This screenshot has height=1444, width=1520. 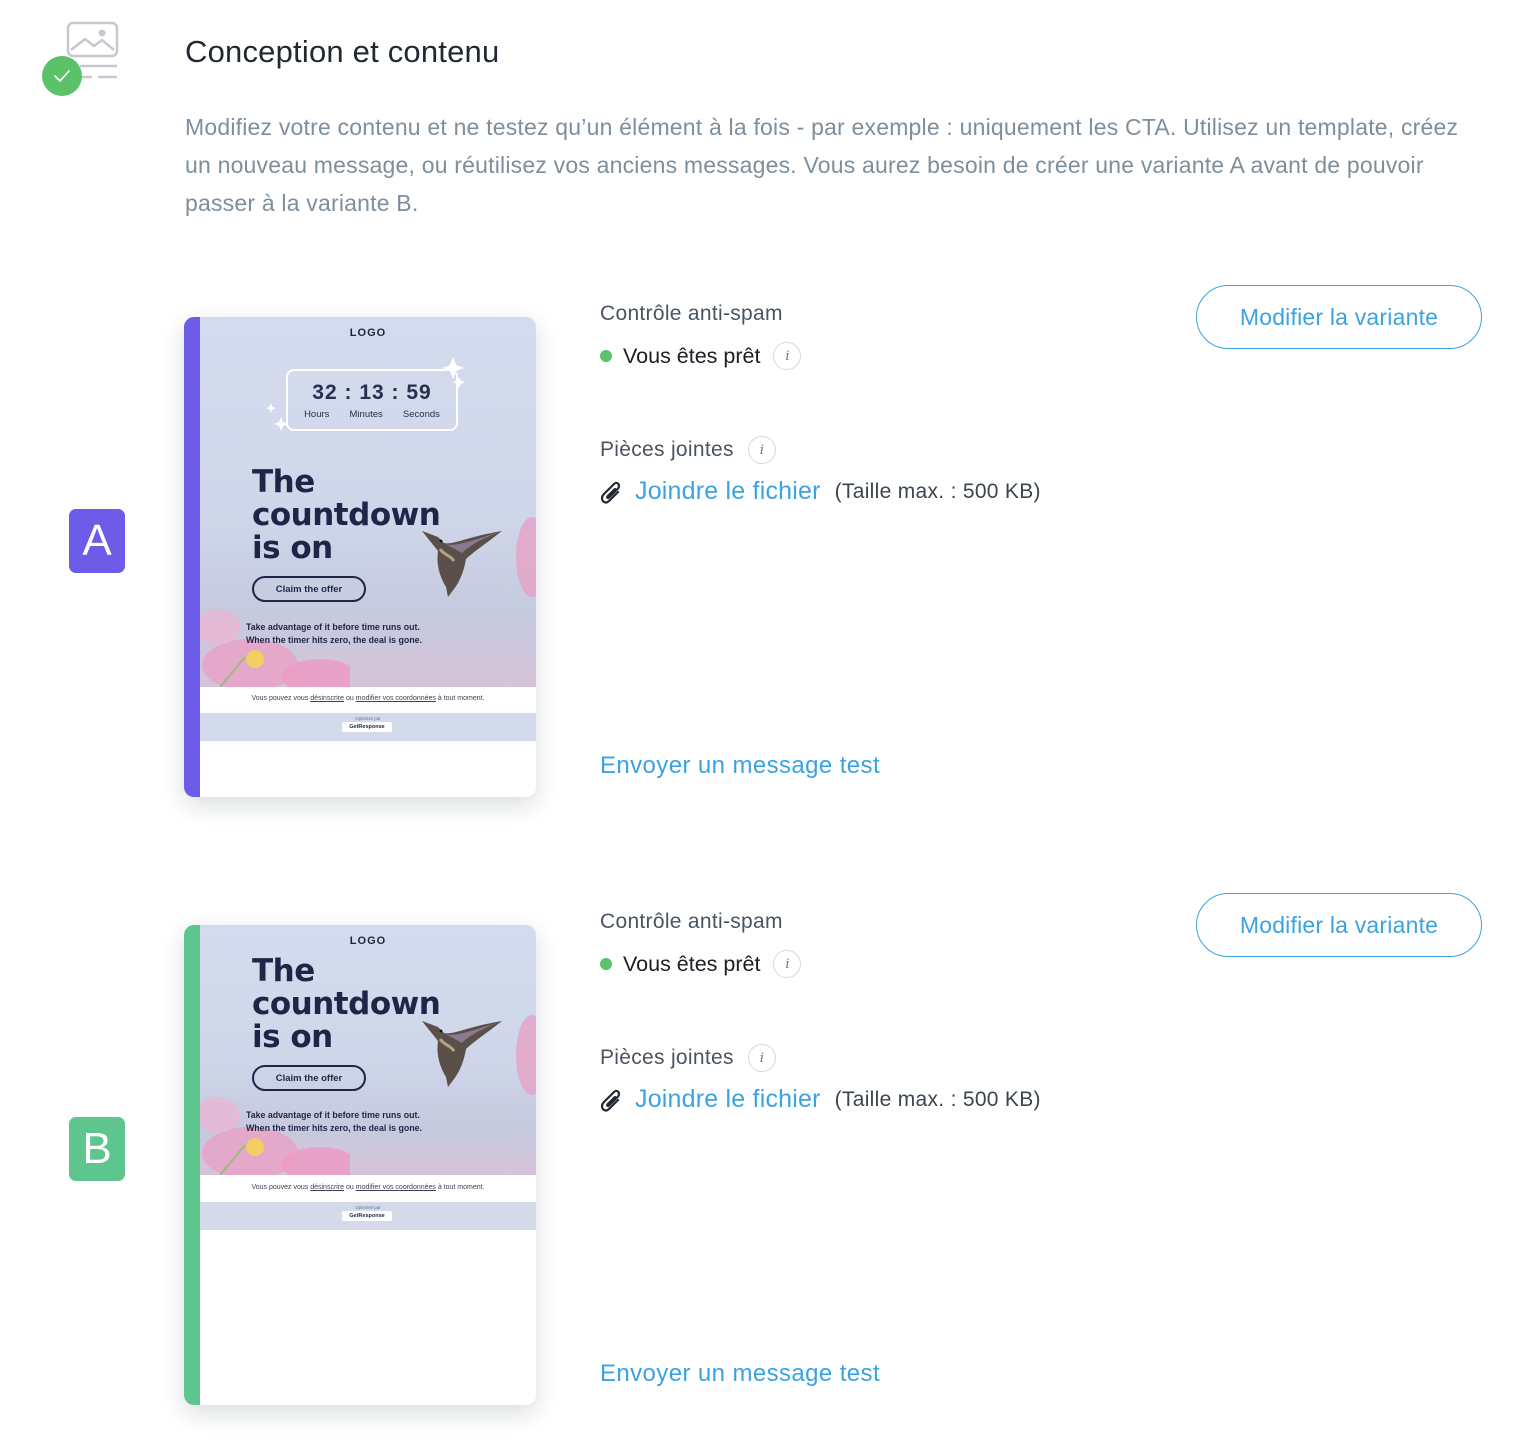 I want to click on check-icon, so click(x=62, y=76).